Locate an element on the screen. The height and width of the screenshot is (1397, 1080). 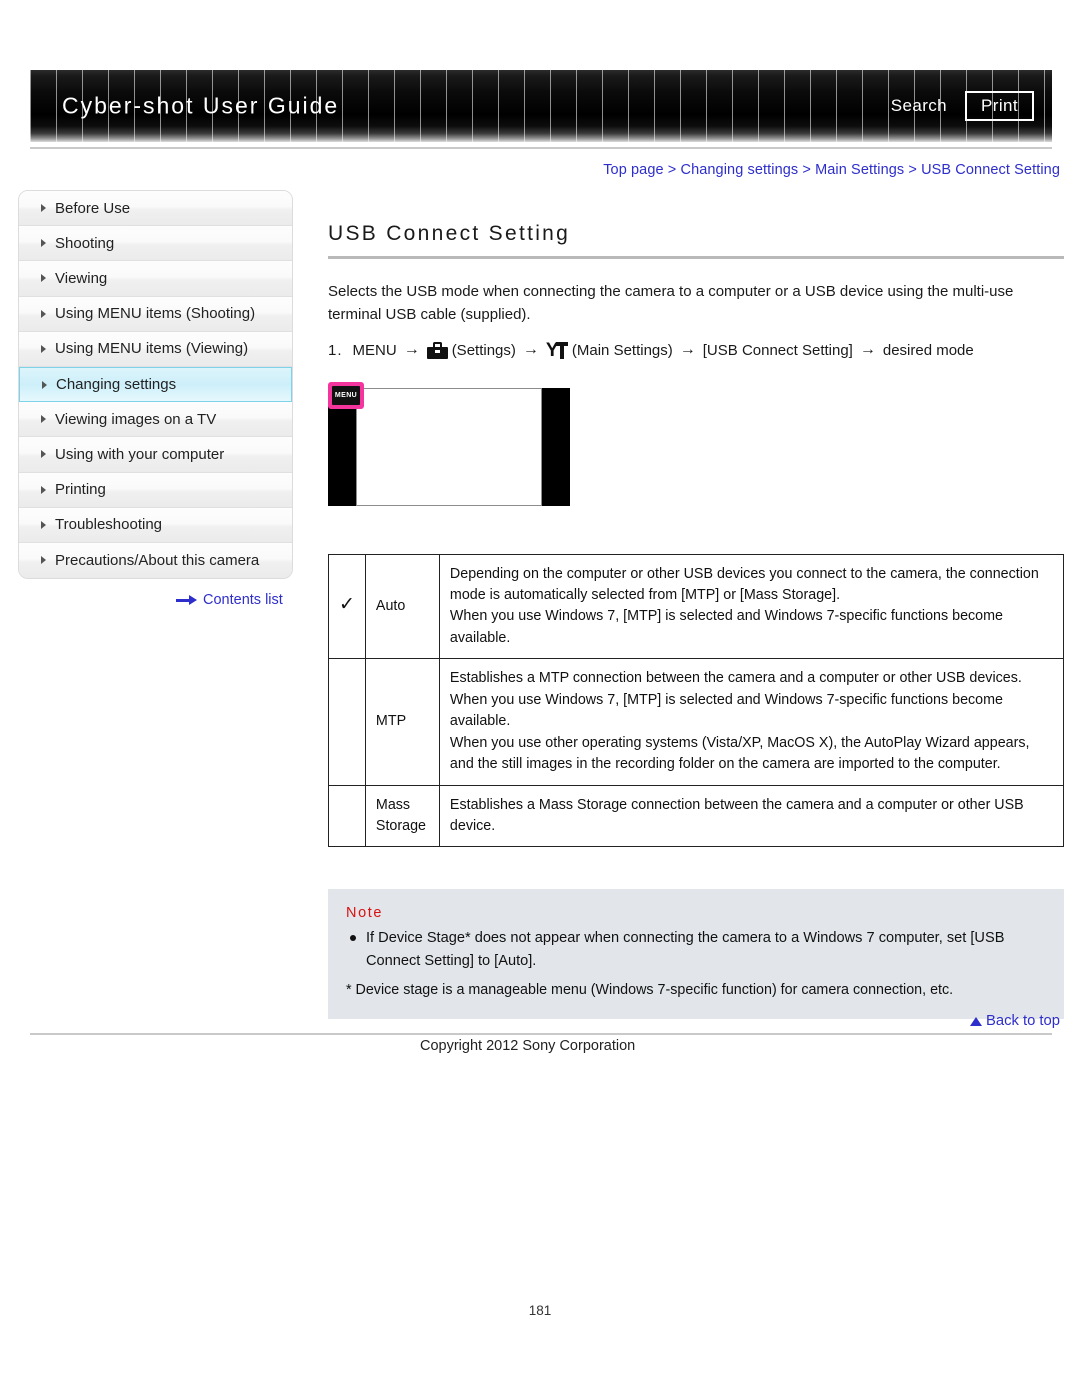
desired-mode-label: desired mode is located at coordinates (928, 350).